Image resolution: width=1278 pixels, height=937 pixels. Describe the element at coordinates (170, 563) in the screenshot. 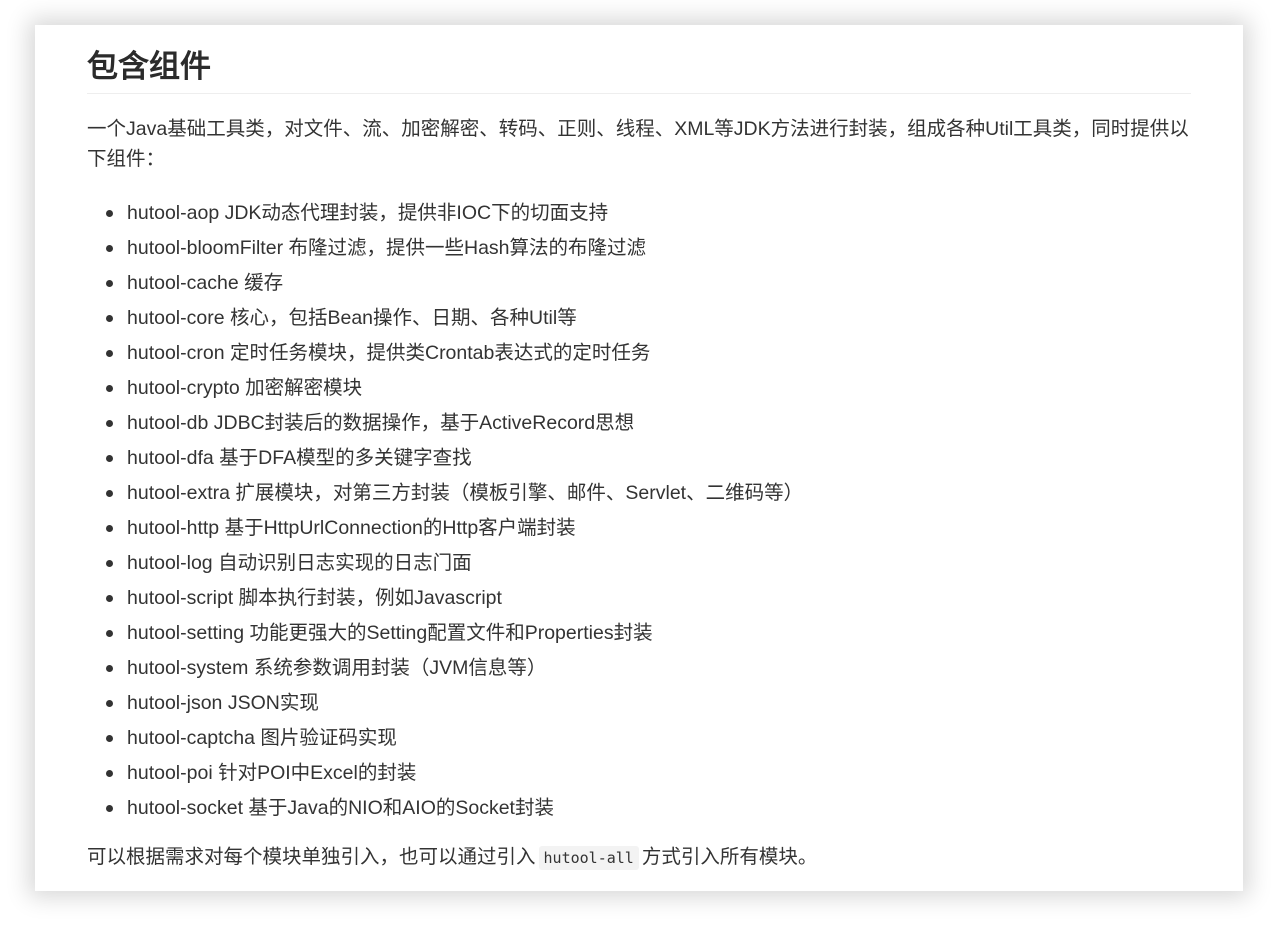

I see `module-name: hutool-log` at that location.